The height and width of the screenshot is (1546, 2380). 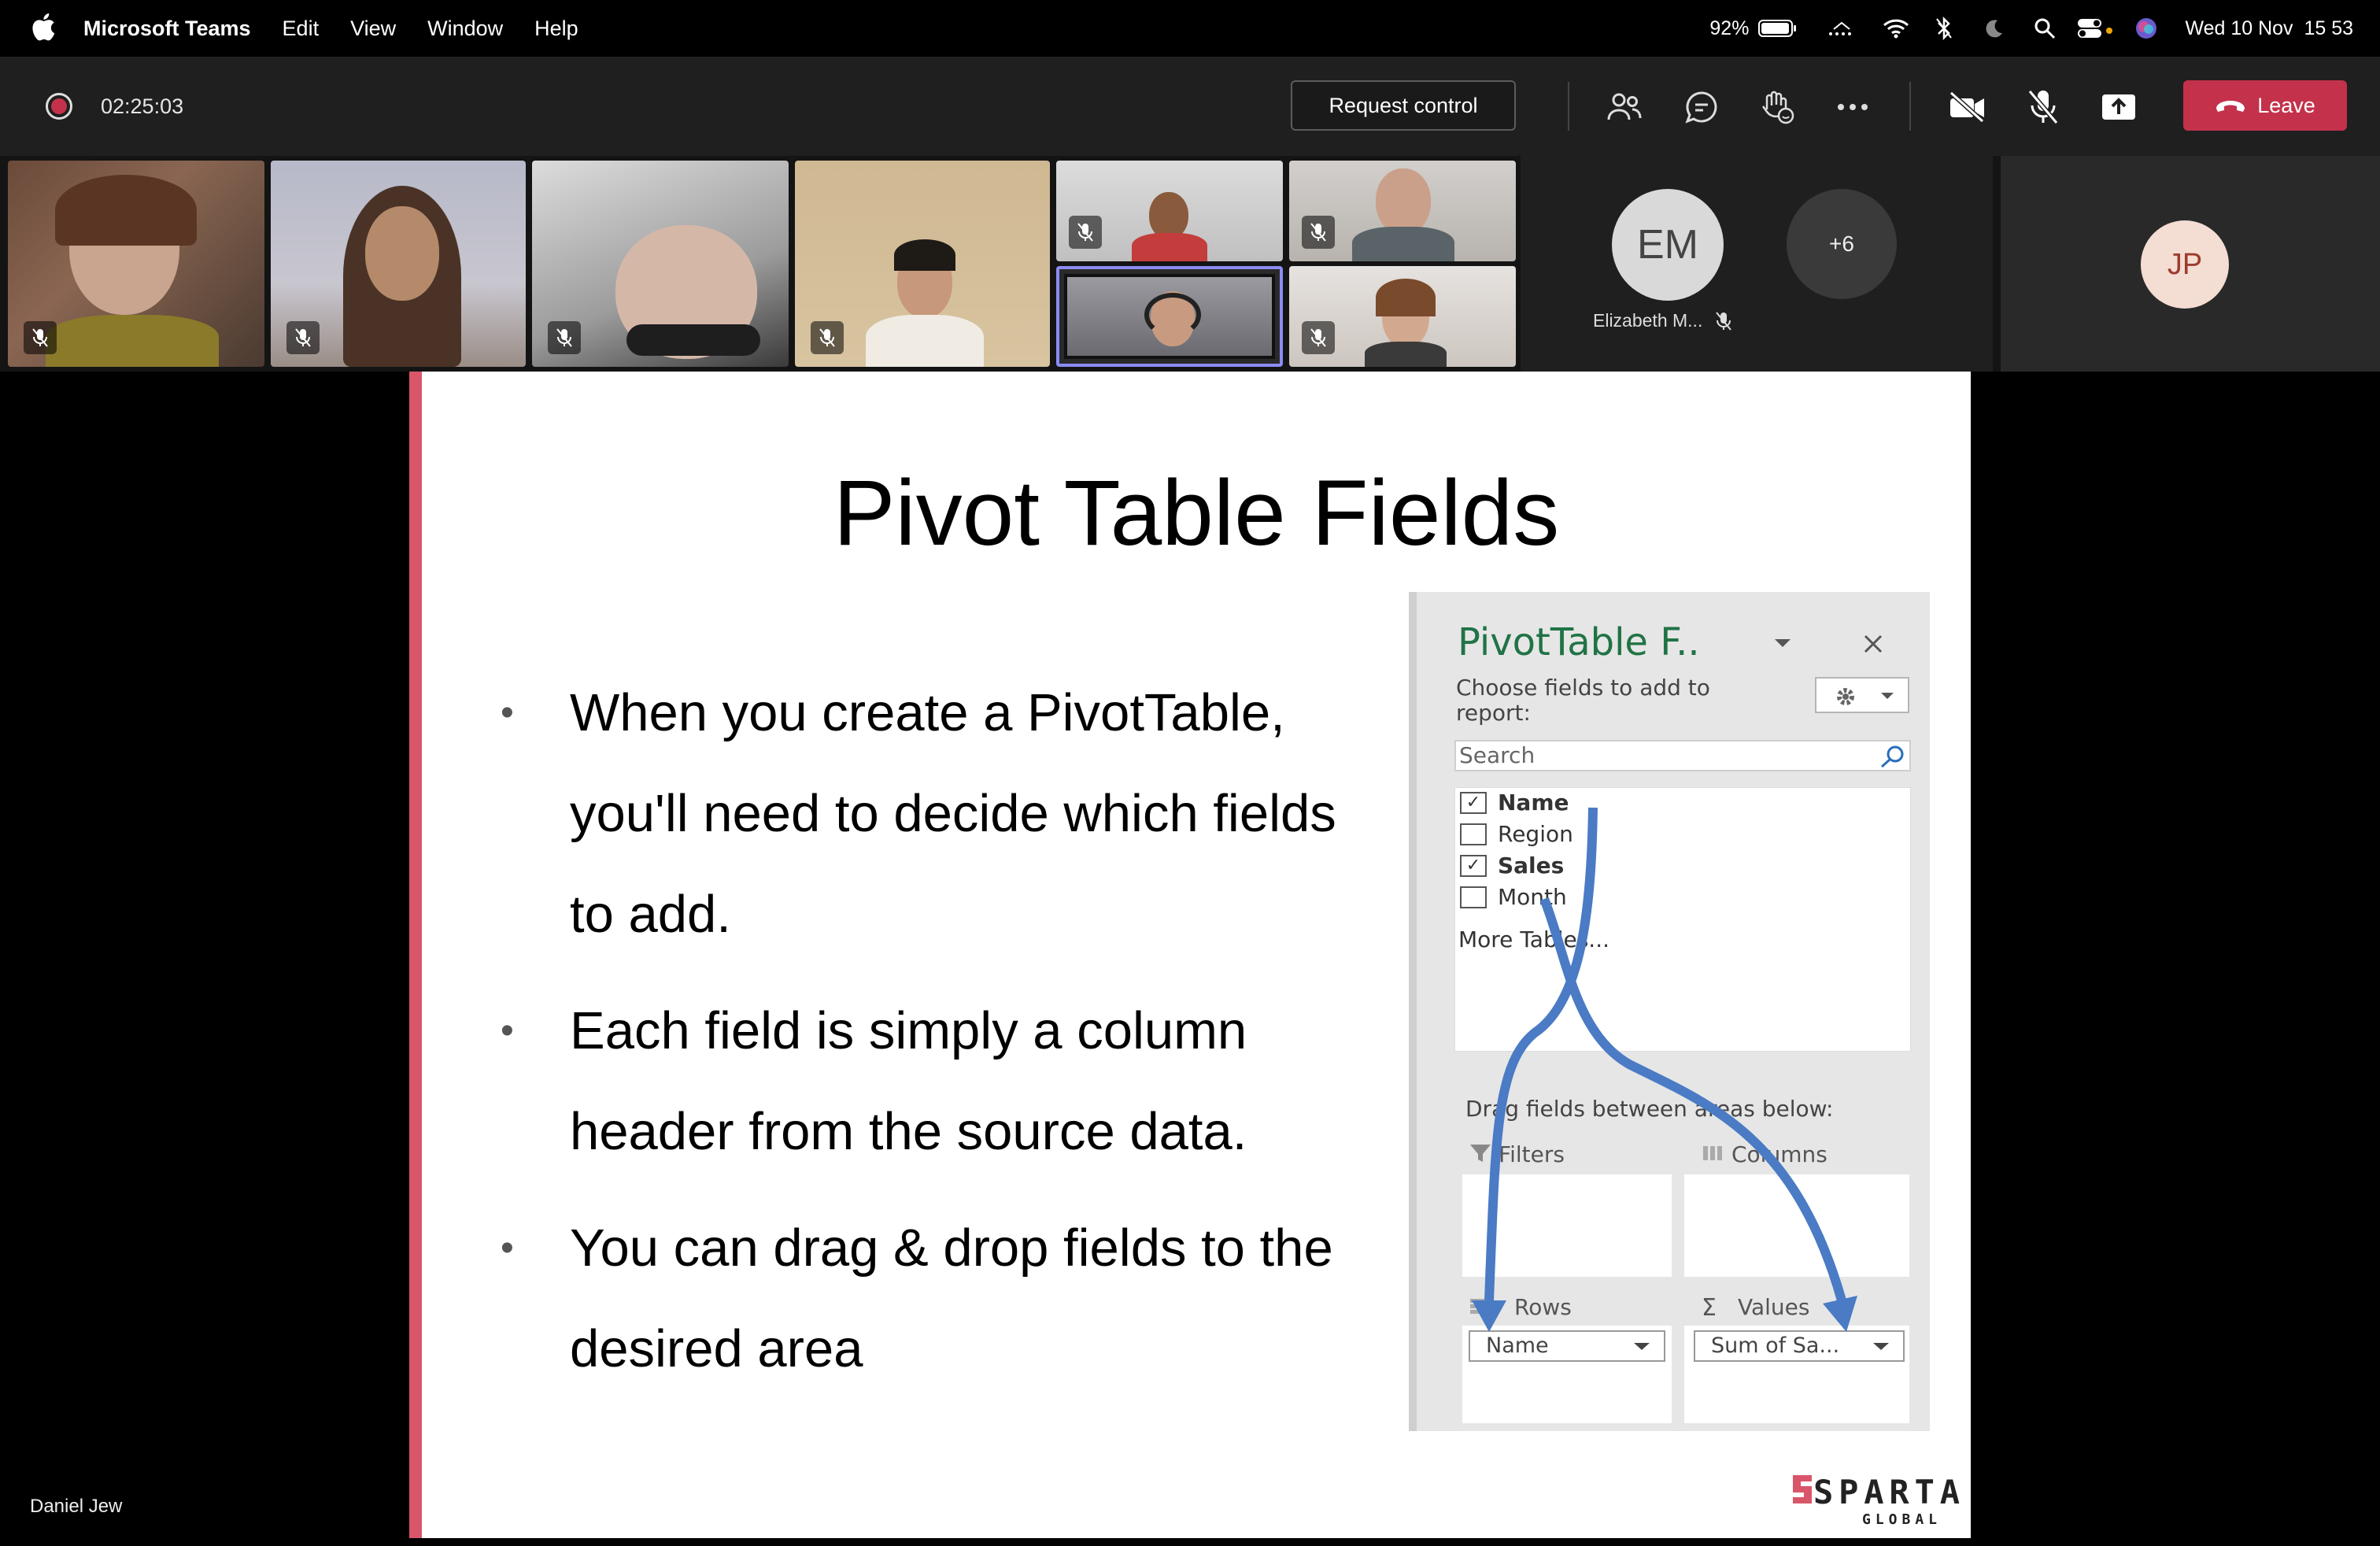 I want to click on sparta-global-logo: SPARTA GLOBAL, so click(x=1876, y=1500).